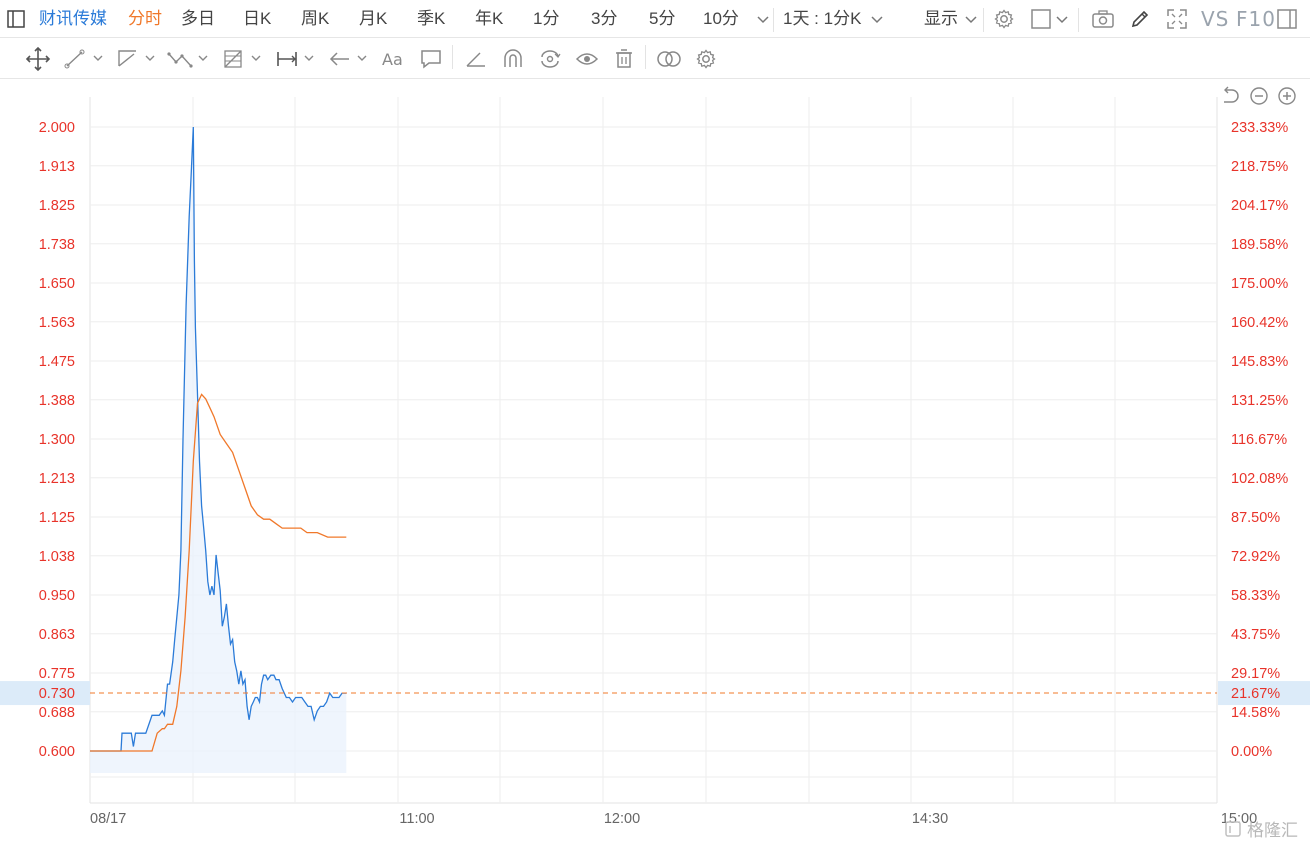 This screenshot has height=847, width=1310. Describe the element at coordinates (622, 819) in the screenshot. I see `x-tick-label: 12:00` at that location.